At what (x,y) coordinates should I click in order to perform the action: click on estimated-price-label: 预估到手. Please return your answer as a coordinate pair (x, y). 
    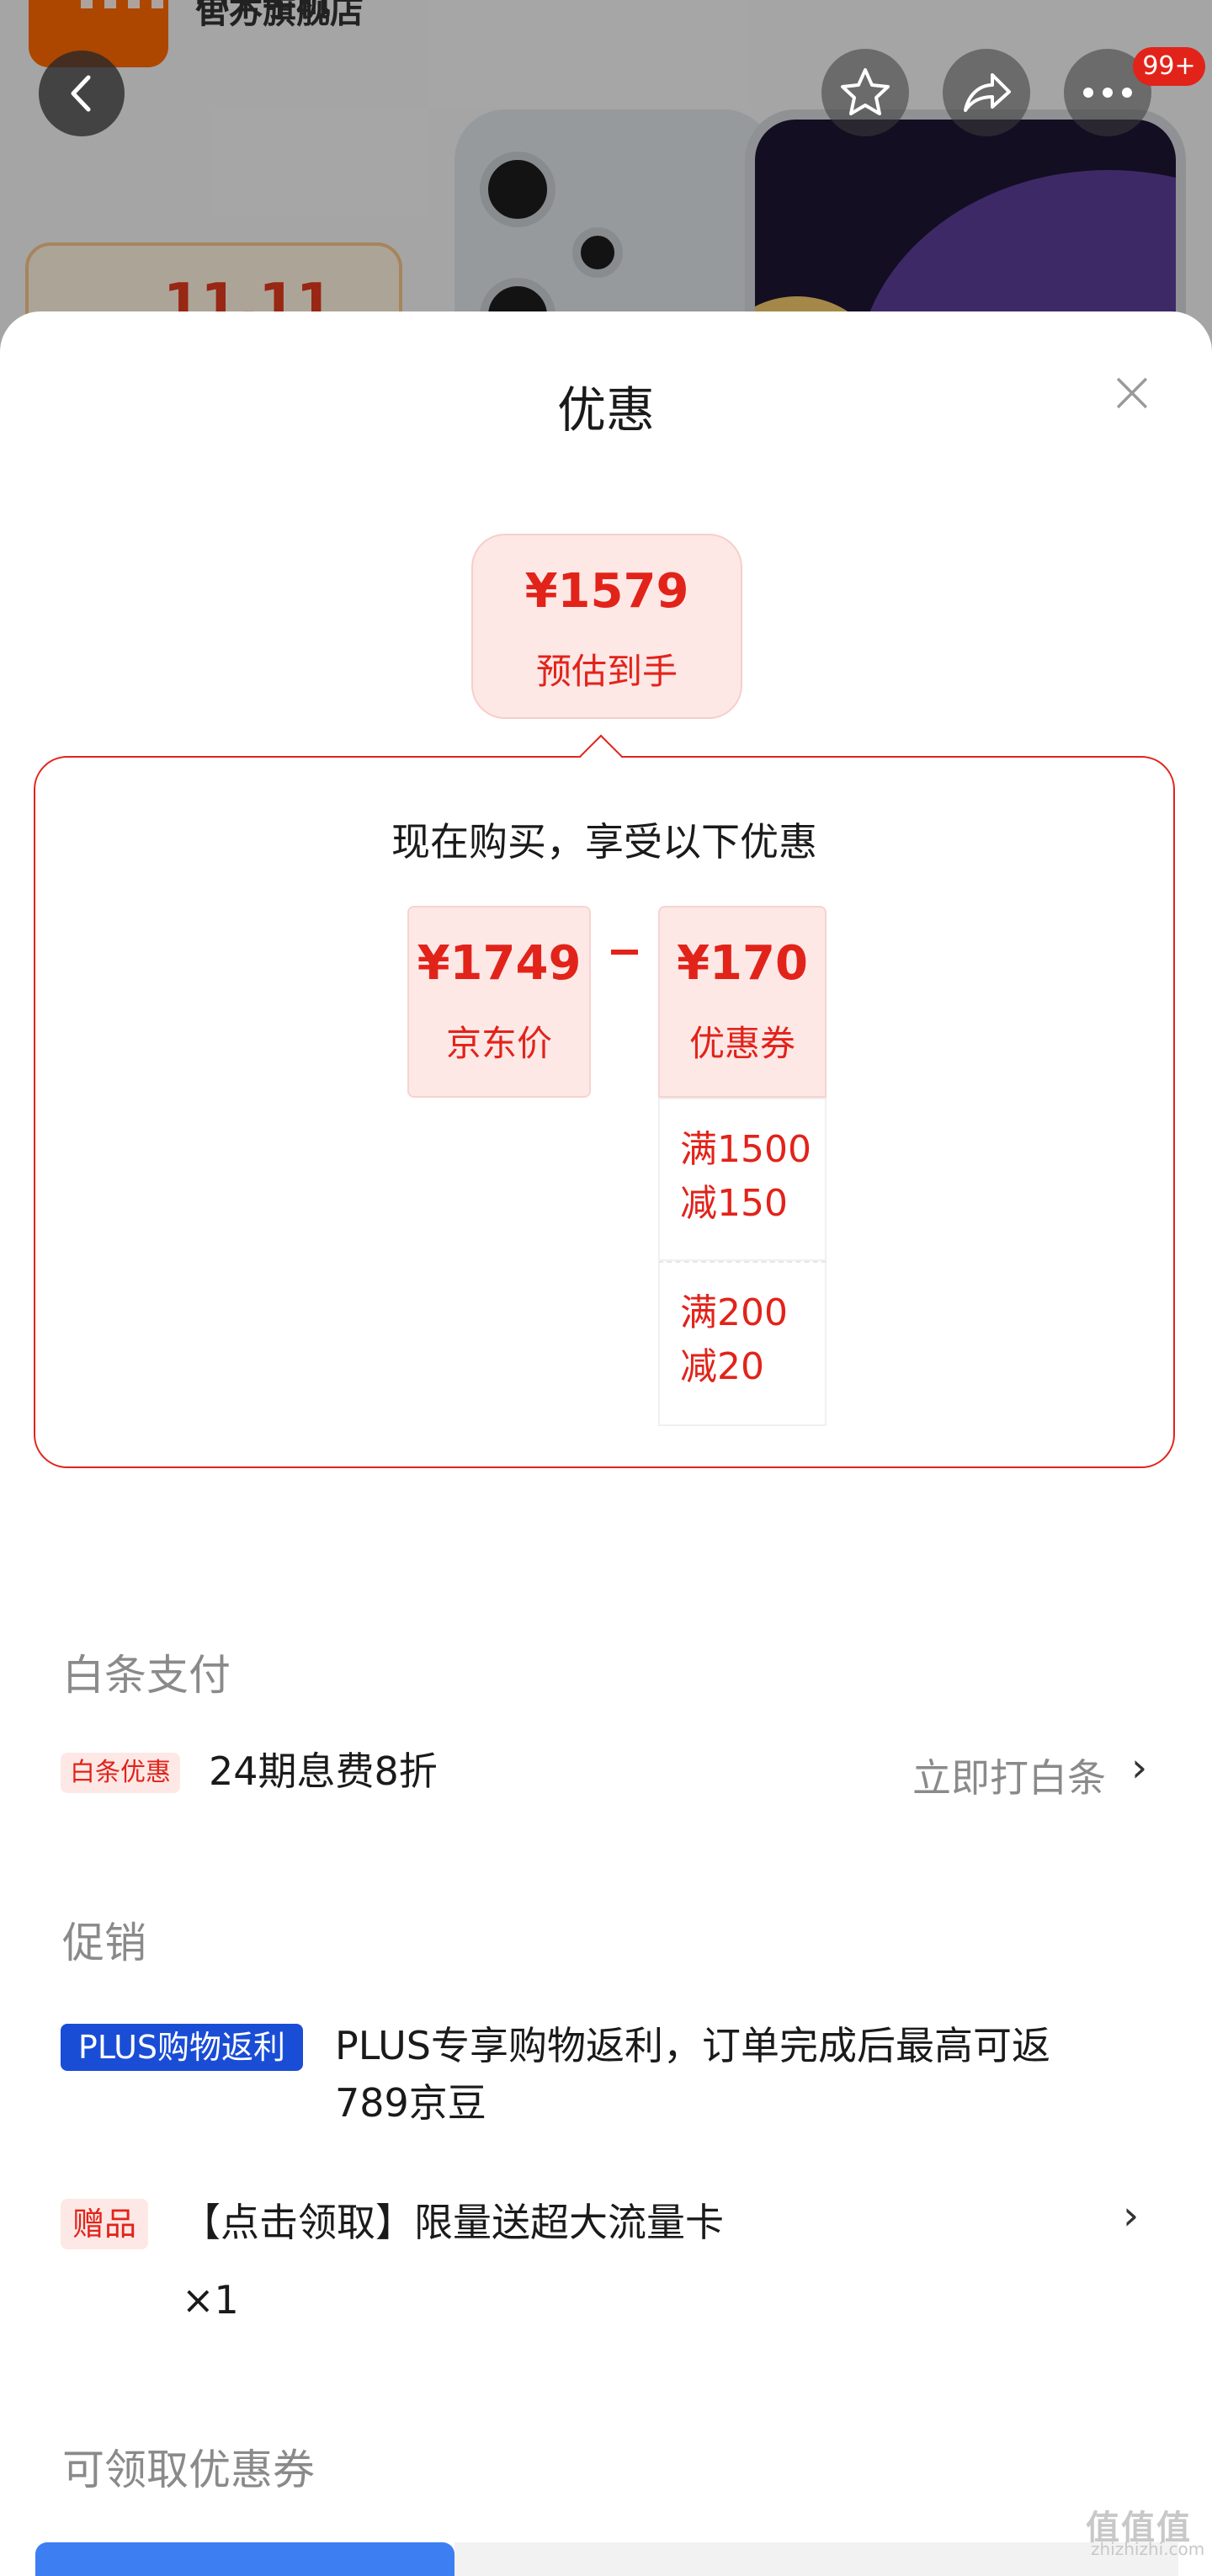
    Looking at the image, I should click on (606, 672).